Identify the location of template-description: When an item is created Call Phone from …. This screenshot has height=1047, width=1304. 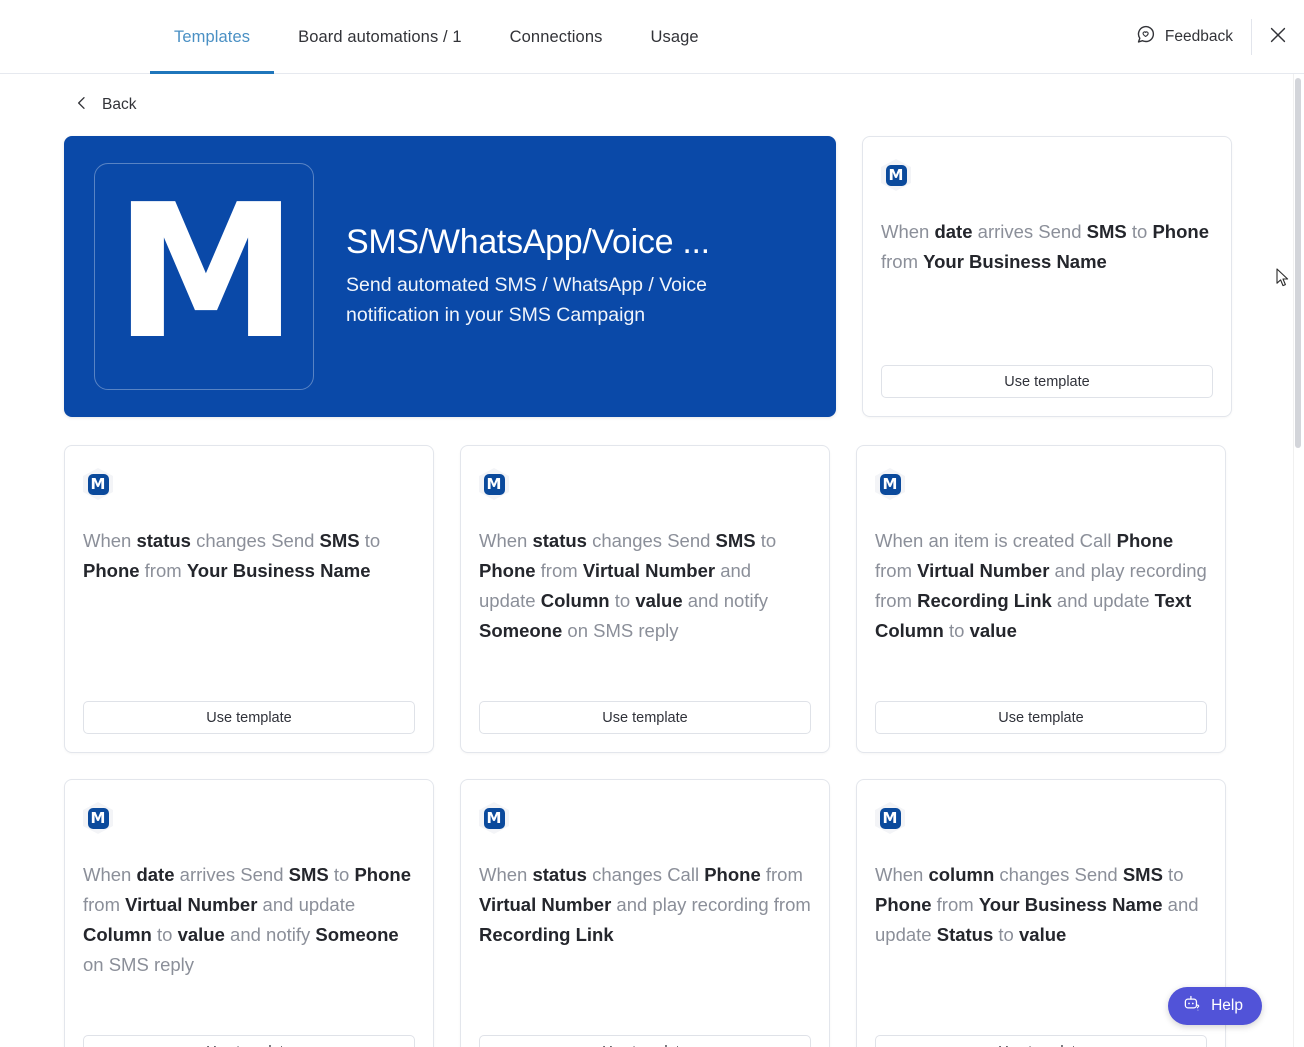
(1041, 585).